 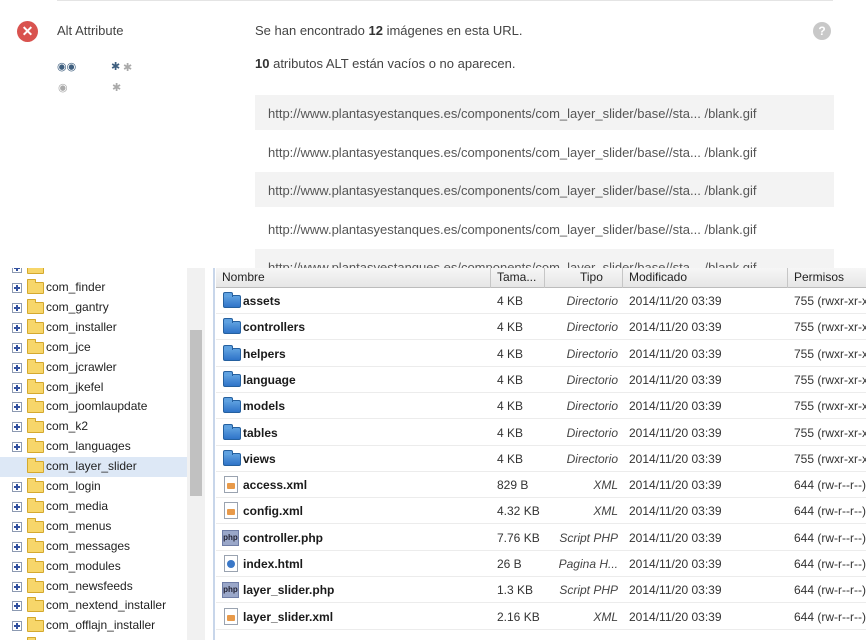 I want to click on view-toggle-icon: ◉◉, so click(x=66, y=67).